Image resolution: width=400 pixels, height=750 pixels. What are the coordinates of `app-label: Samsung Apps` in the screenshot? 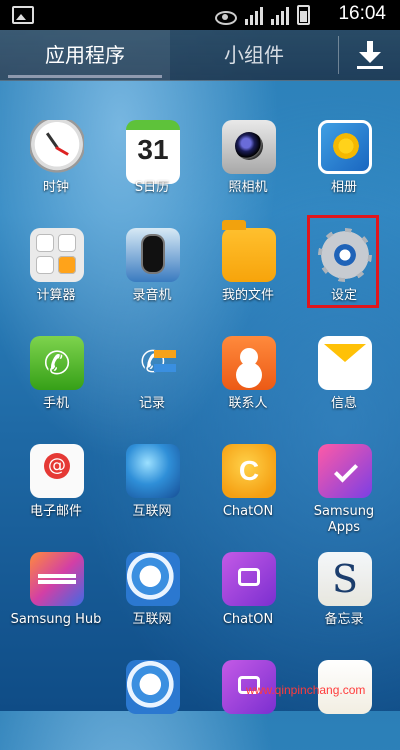 It's located at (344, 519).